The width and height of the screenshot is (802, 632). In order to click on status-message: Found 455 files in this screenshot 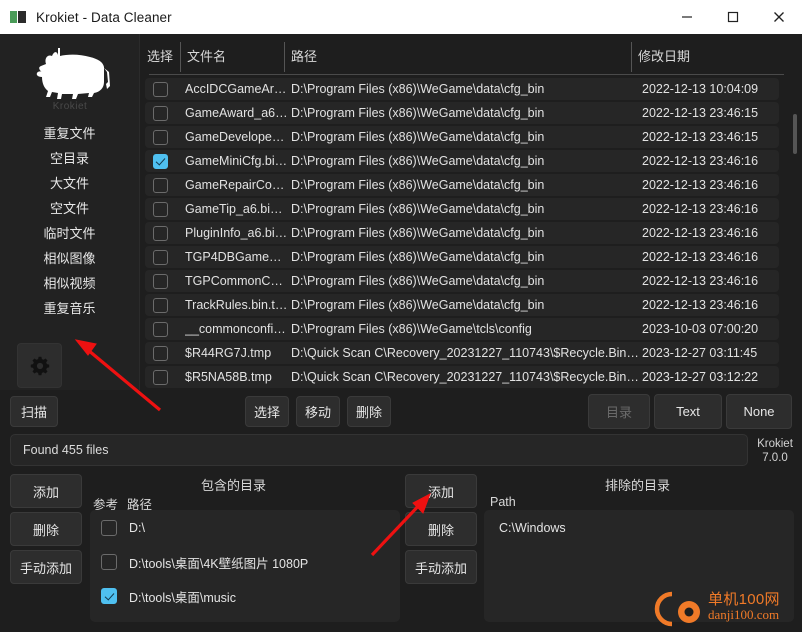, I will do `click(66, 450)`.